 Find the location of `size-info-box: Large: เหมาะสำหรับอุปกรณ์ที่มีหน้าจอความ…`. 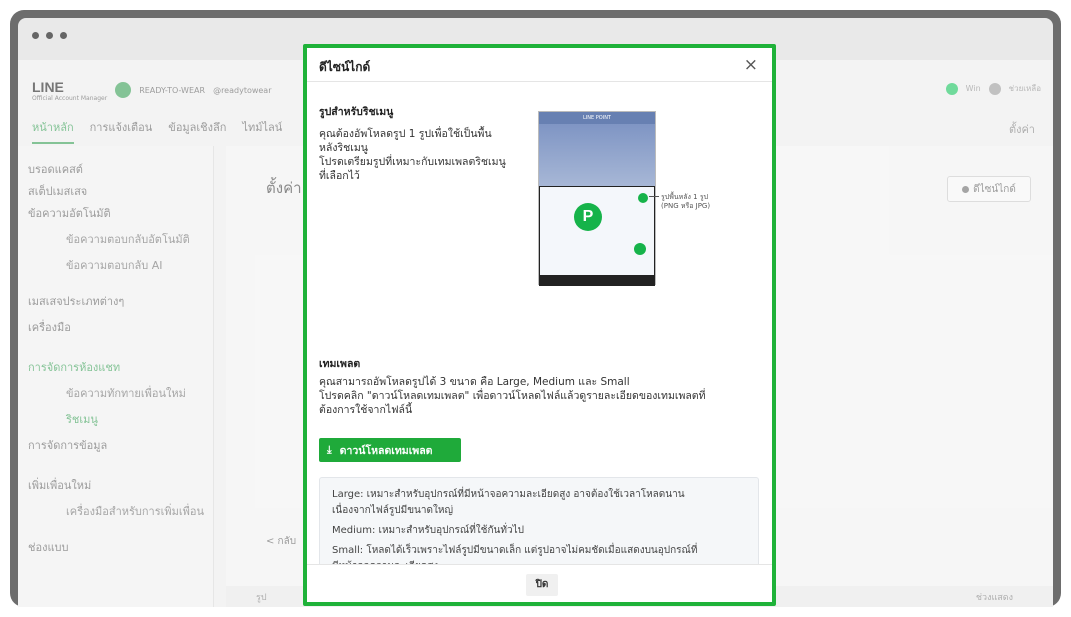

size-info-box: Large: เหมาะสำหรับอุปกรณ์ที่มีหน้าจอความ… is located at coordinates (539, 522).